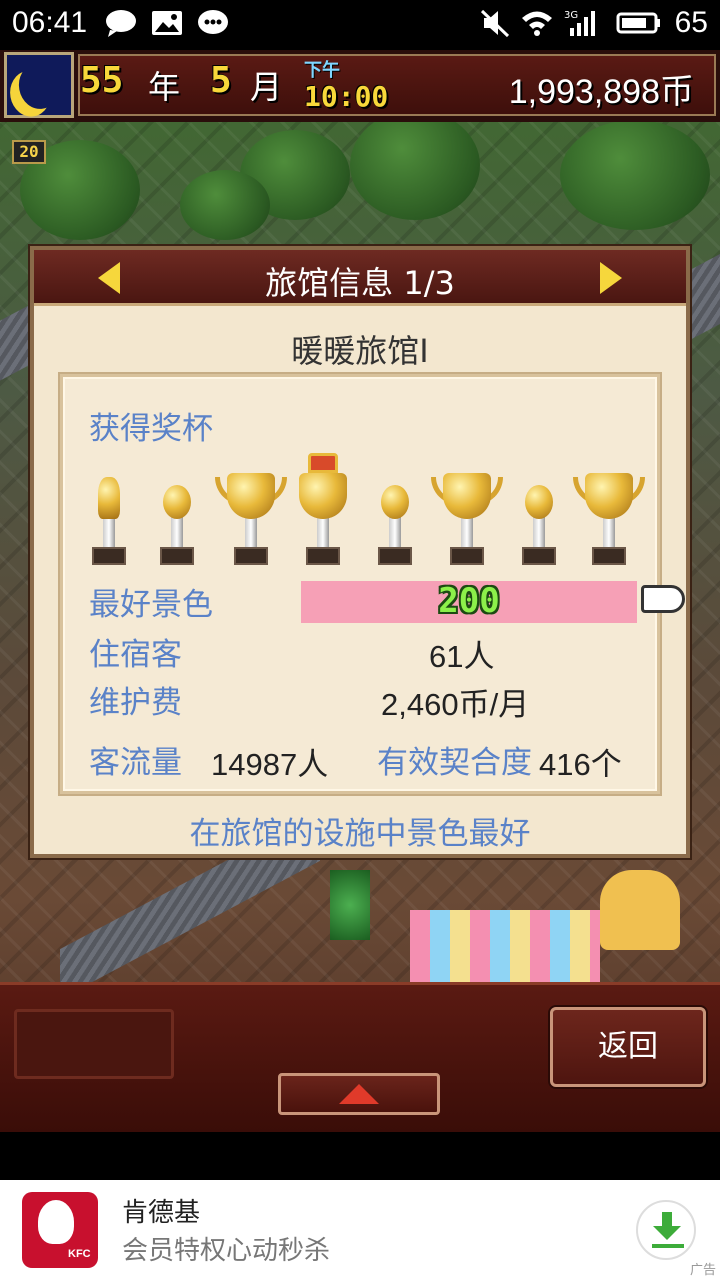 The width and height of the screenshot is (720, 1280). I want to click on ad-banner: KFC 肯德基 会员特权心动秒杀 广告, so click(360, 1230).